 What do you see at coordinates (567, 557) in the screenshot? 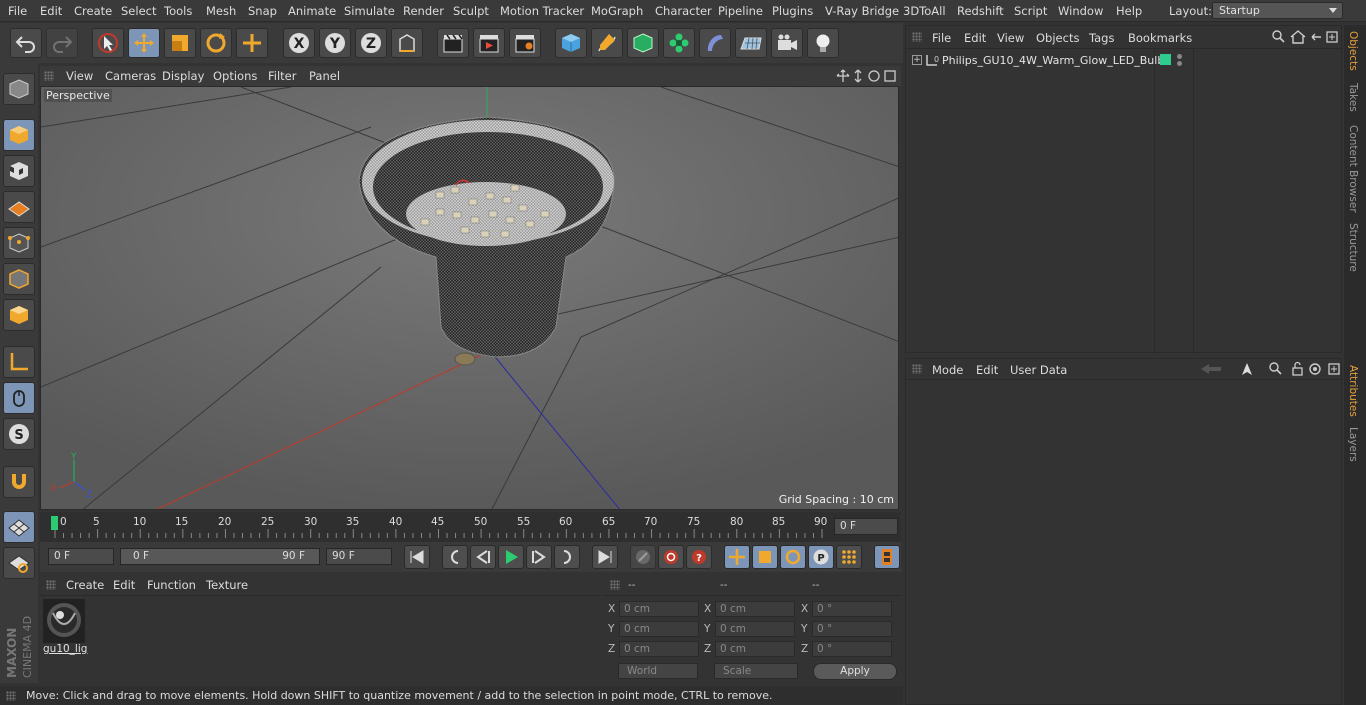
I see `next-key-button` at bounding box center [567, 557].